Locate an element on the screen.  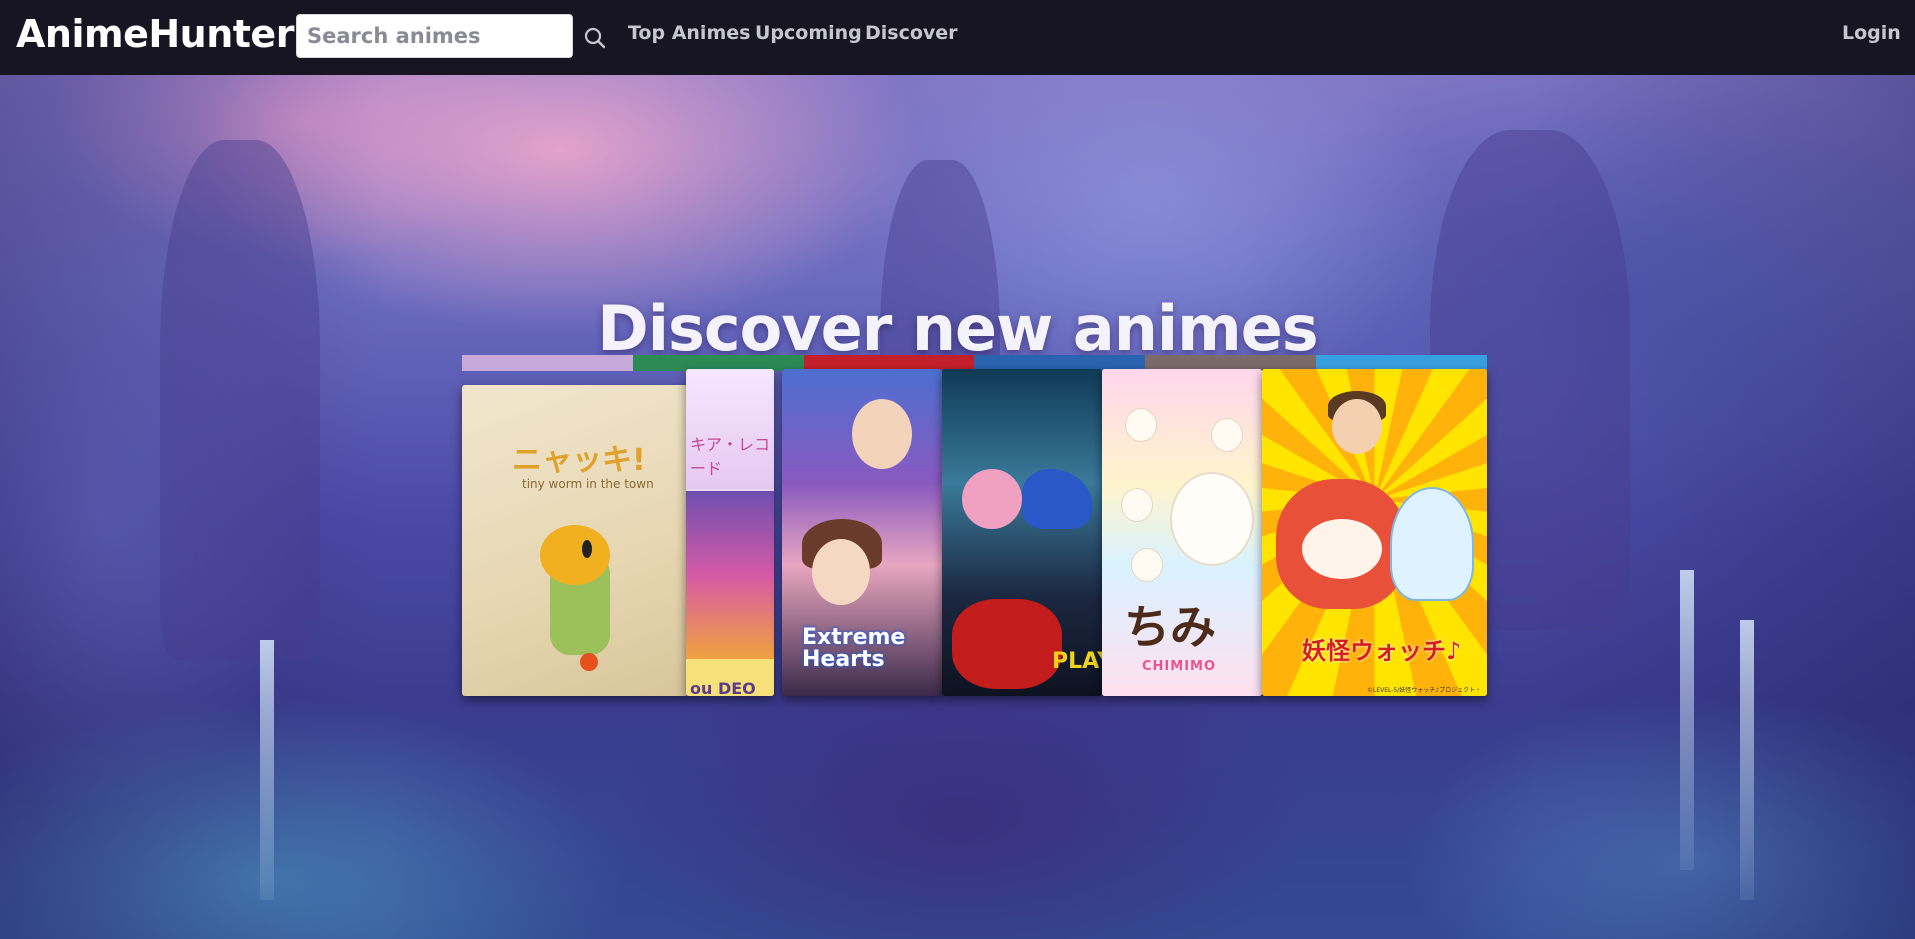
cover-title: ニャッキ! is located at coordinates (579, 460).